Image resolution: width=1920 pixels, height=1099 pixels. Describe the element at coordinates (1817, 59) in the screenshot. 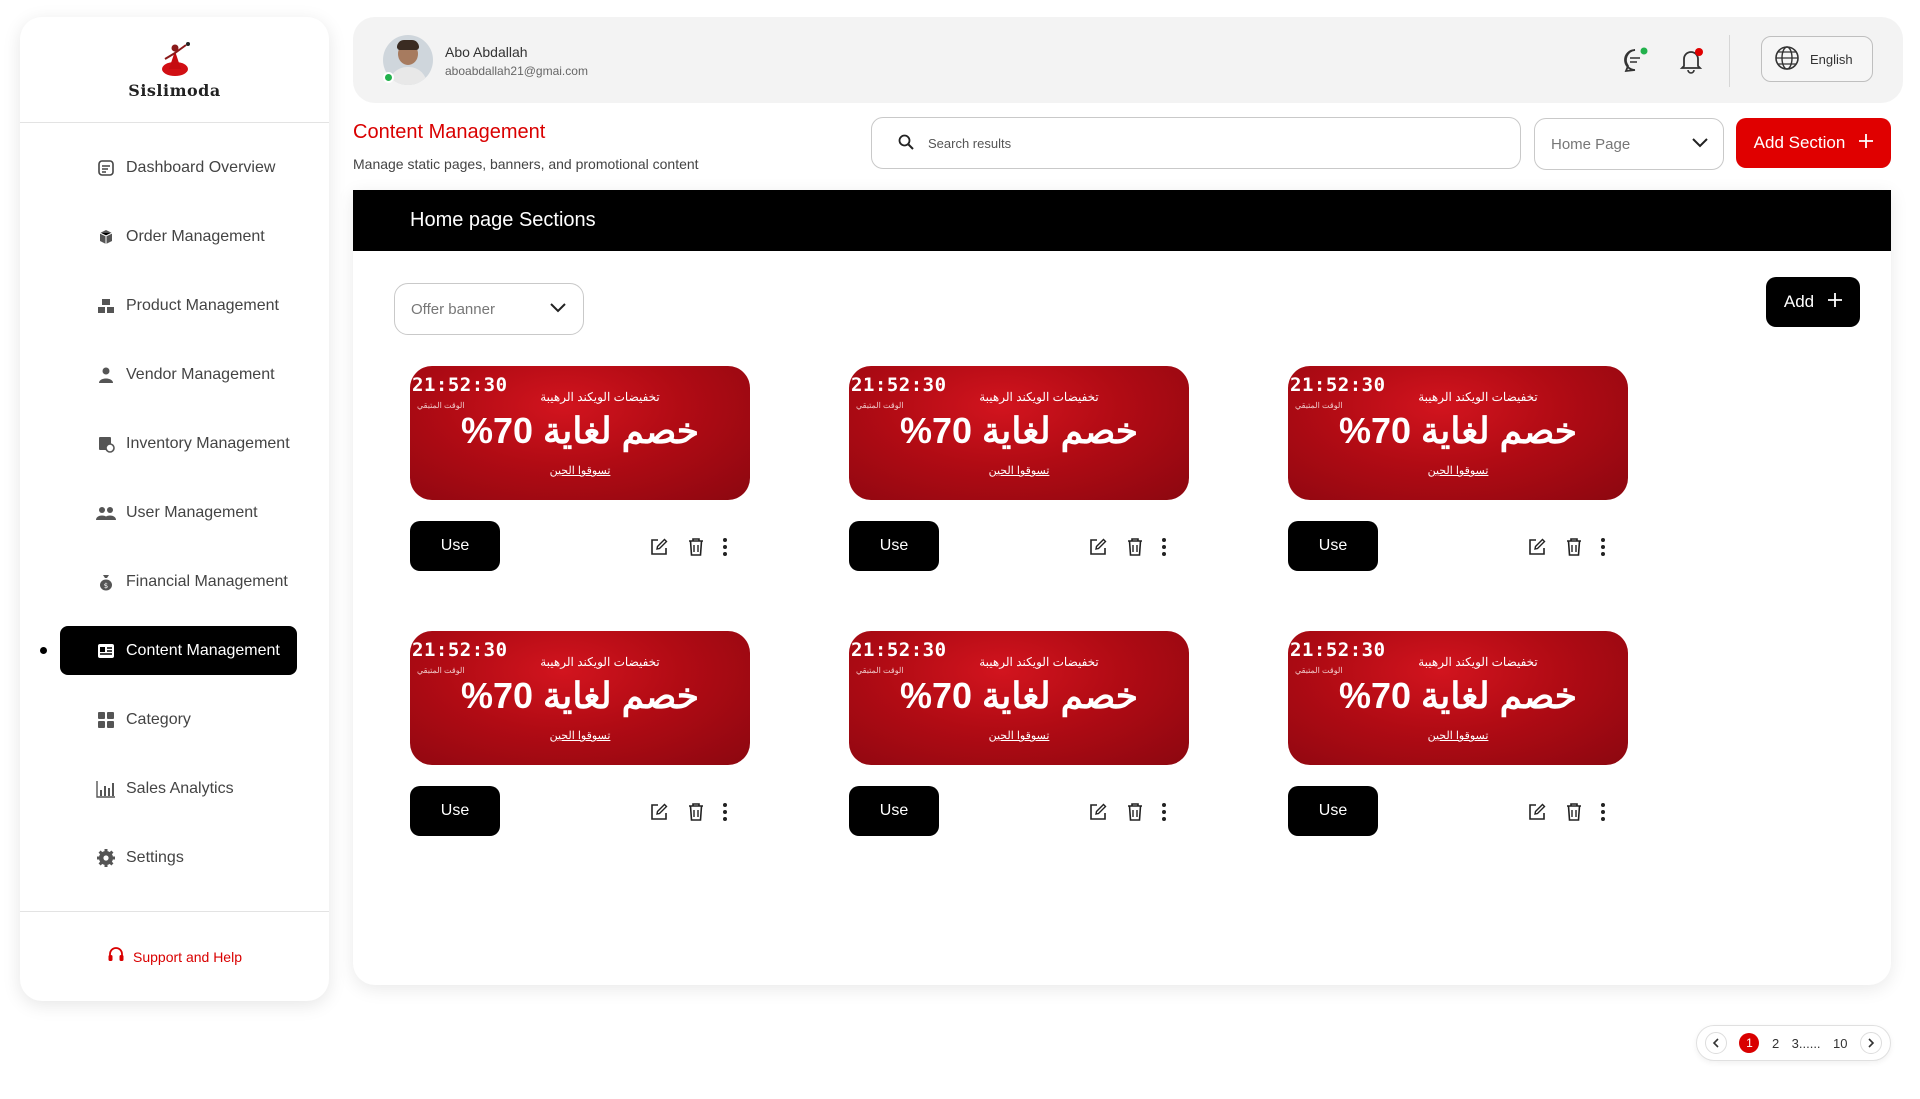

I see `language-selector: English` at that location.